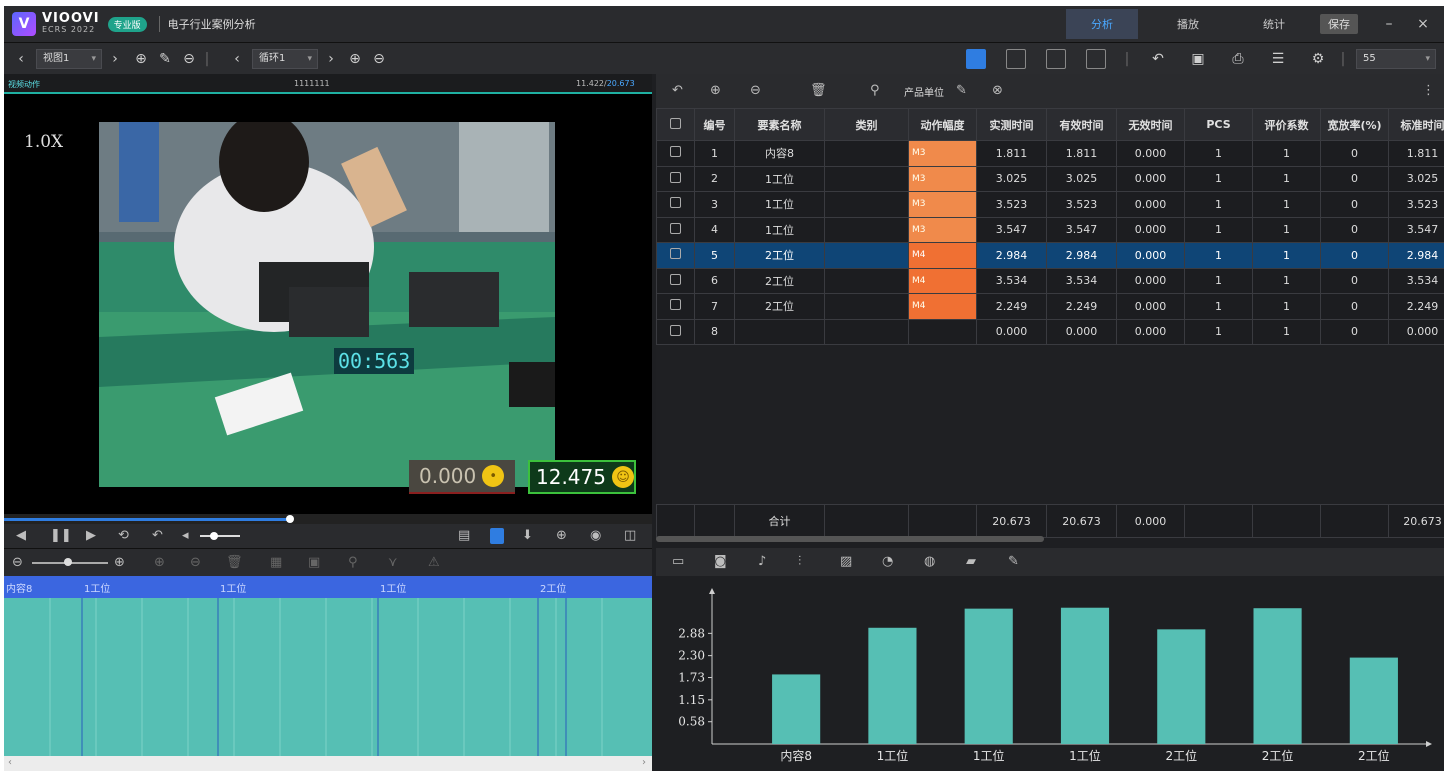 The image size is (1453, 771). What do you see at coordinates (1056, 59) in the screenshot?
I see `layout-columns-icon` at bounding box center [1056, 59].